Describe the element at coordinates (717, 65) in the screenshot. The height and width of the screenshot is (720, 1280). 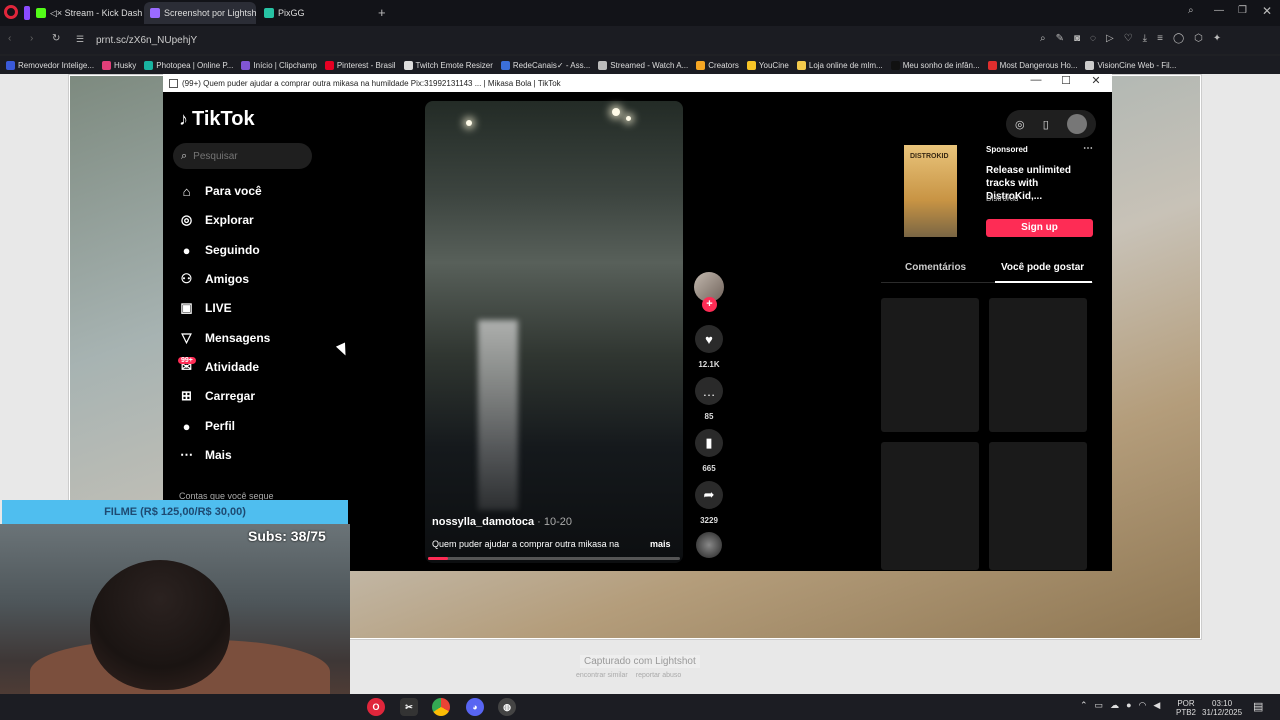
I see `bookmark-item: Creators` at that location.